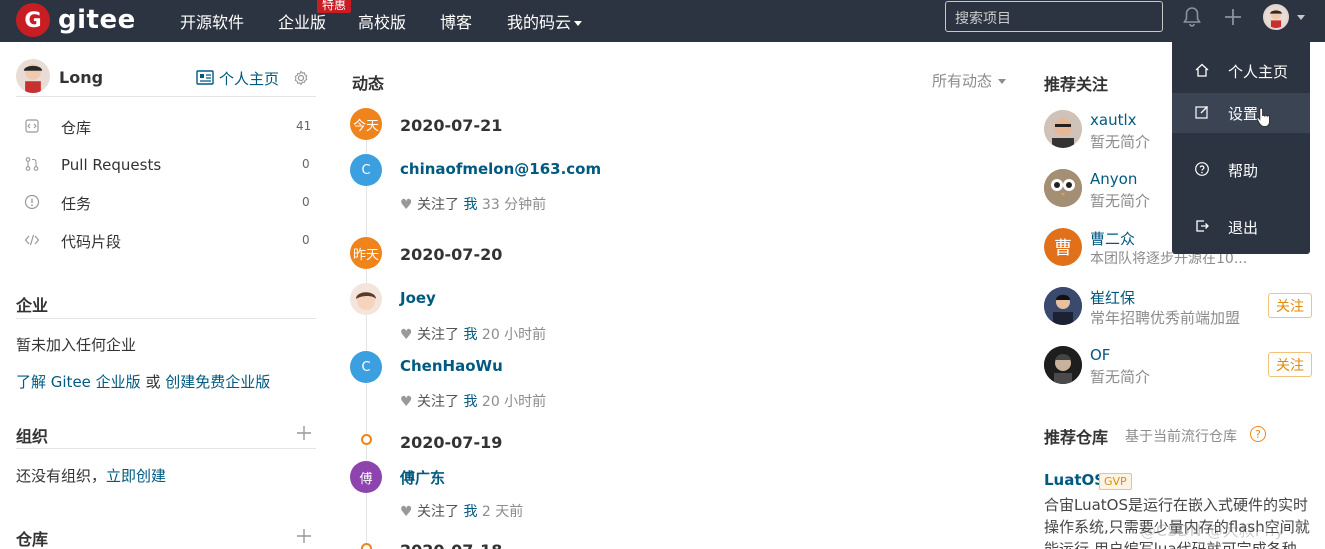  I want to click on menu-item-settings: 设置, so click(1241, 113).